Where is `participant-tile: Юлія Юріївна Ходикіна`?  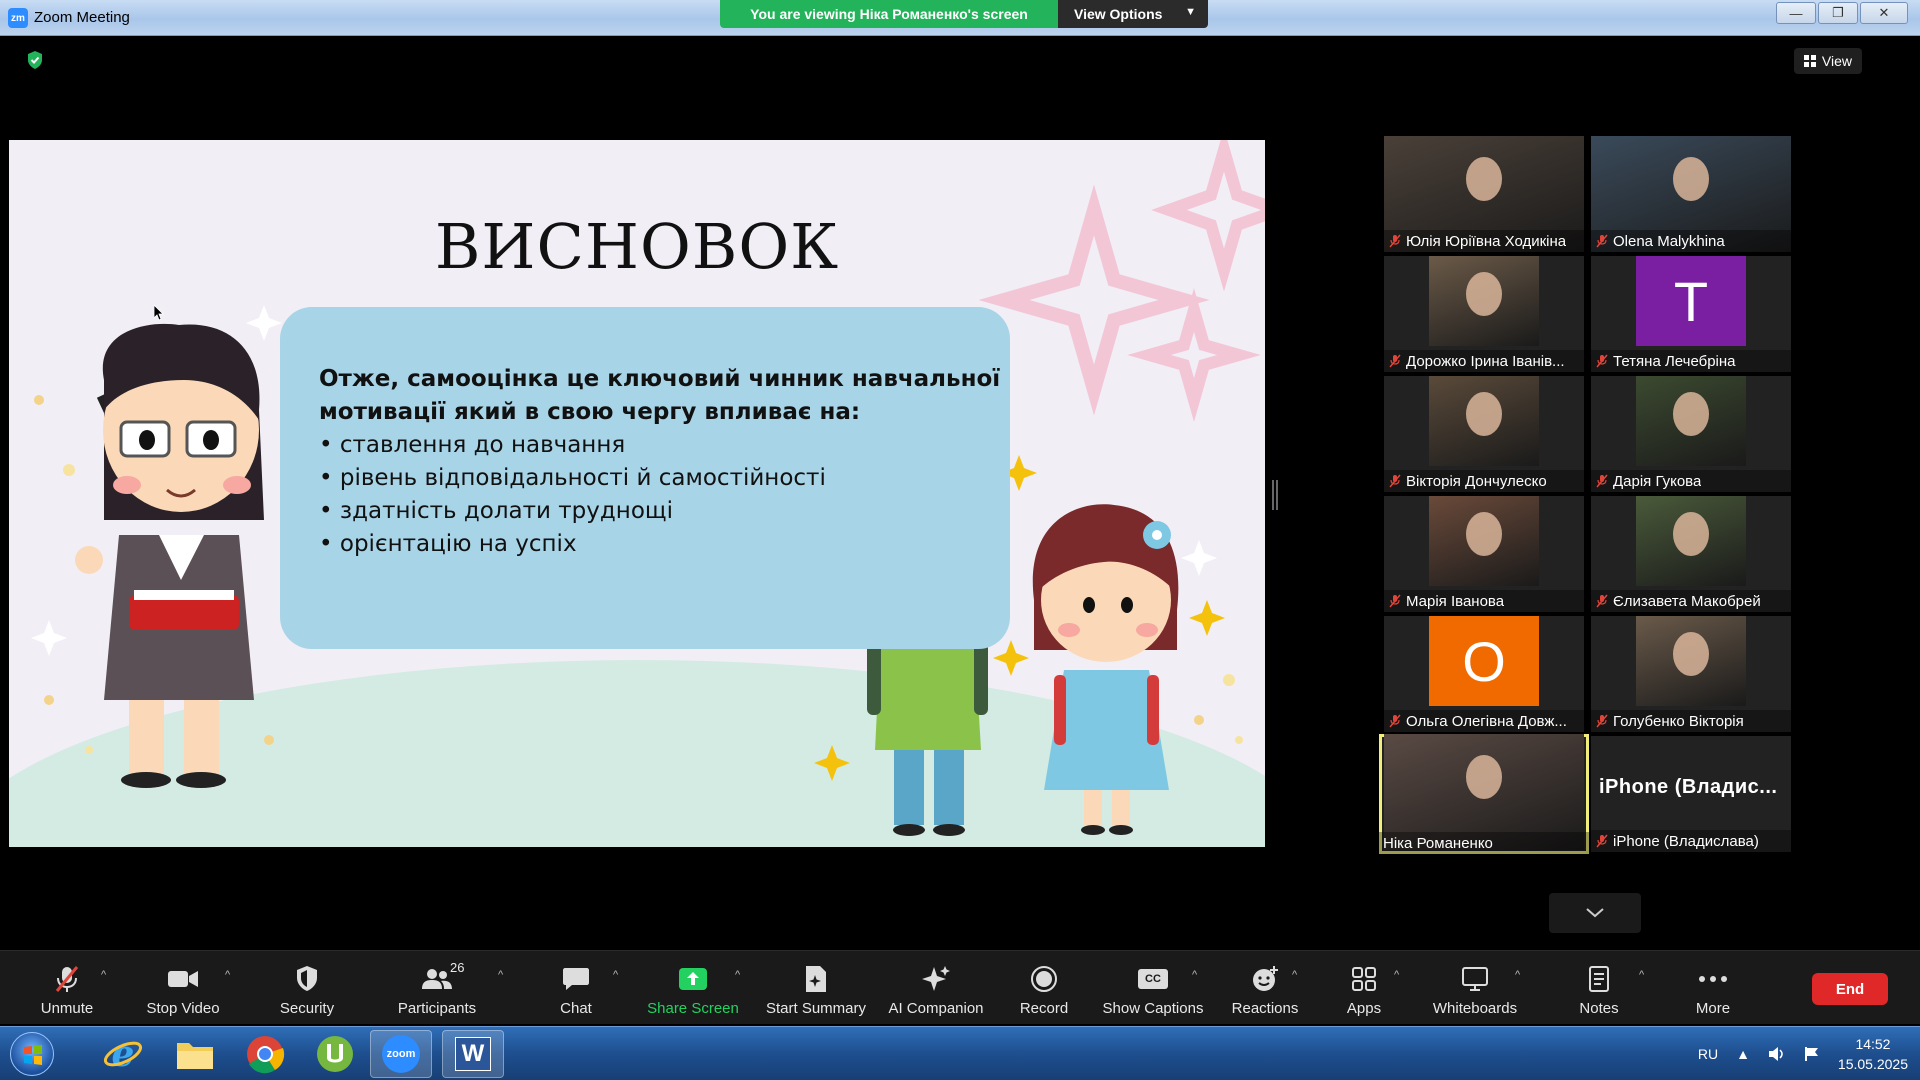
participant-tile: Юлія Юріївна Ходикіна is located at coordinates (1484, 194).